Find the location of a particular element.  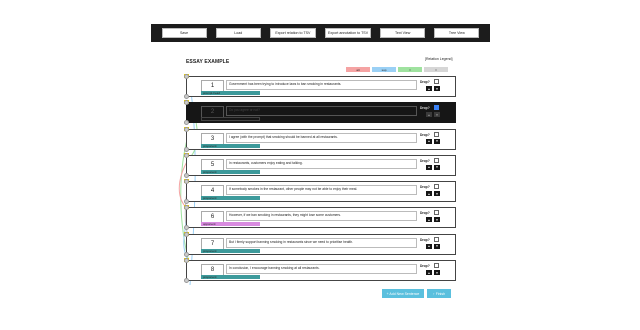

stance-tag-select: opponent is located at coordinates (230, 224).